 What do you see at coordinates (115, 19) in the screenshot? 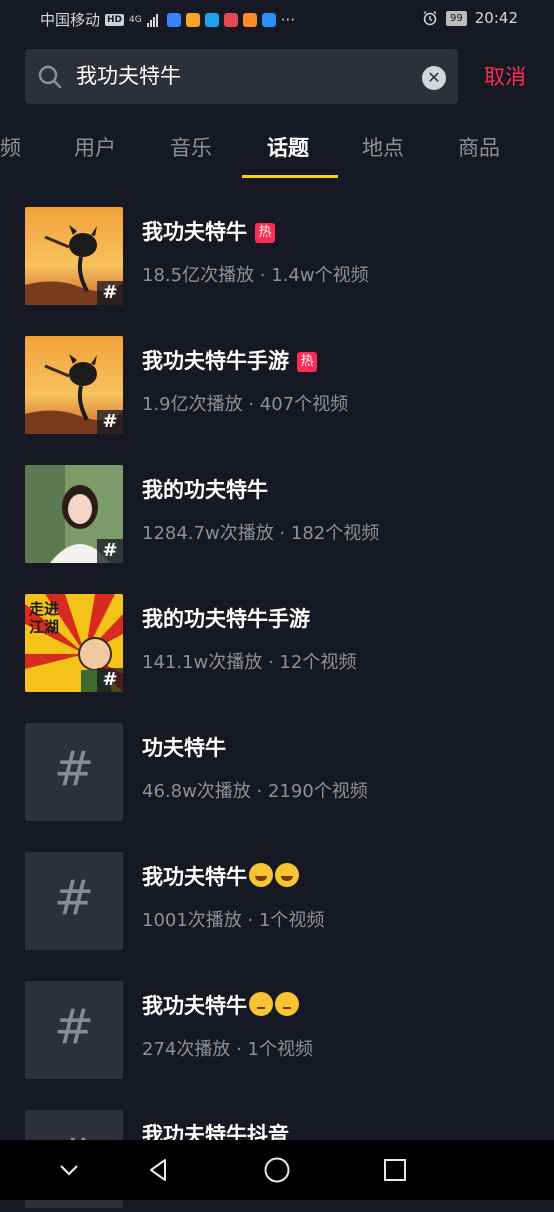
I see `hd-badge: HD` at bounding box center [115, 19].